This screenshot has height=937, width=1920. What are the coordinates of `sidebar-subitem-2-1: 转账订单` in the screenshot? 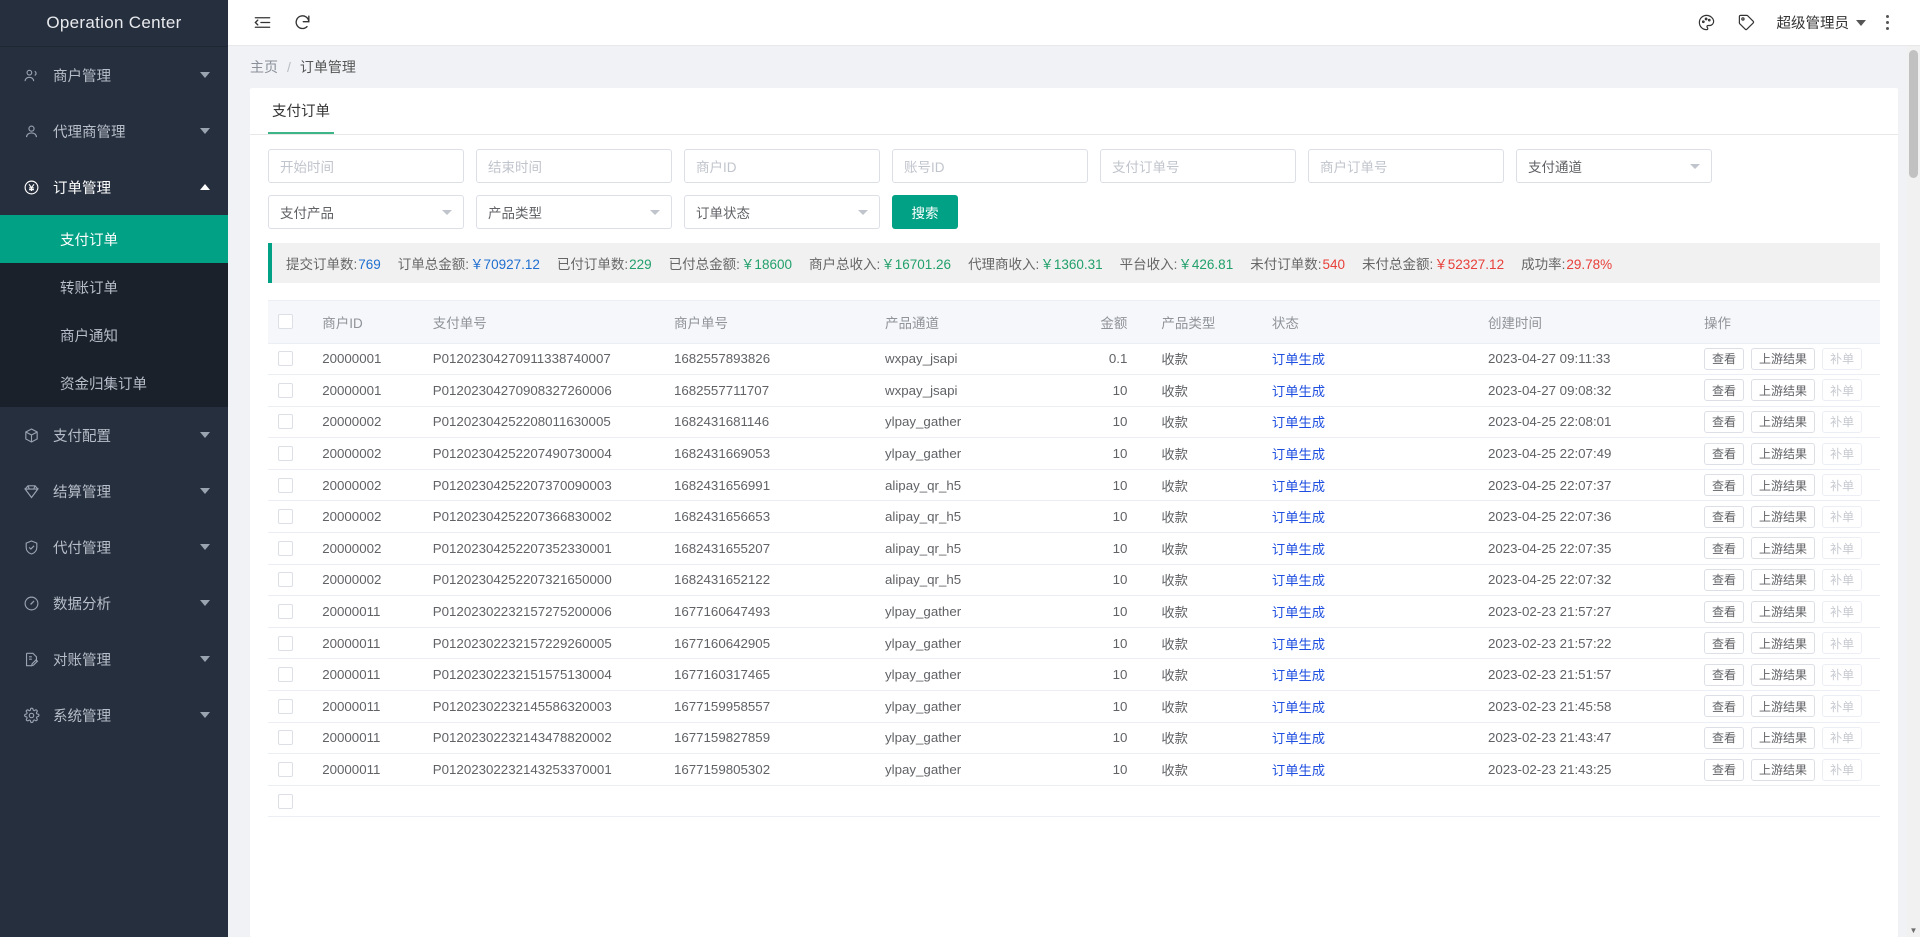 It's located at (114, 287).